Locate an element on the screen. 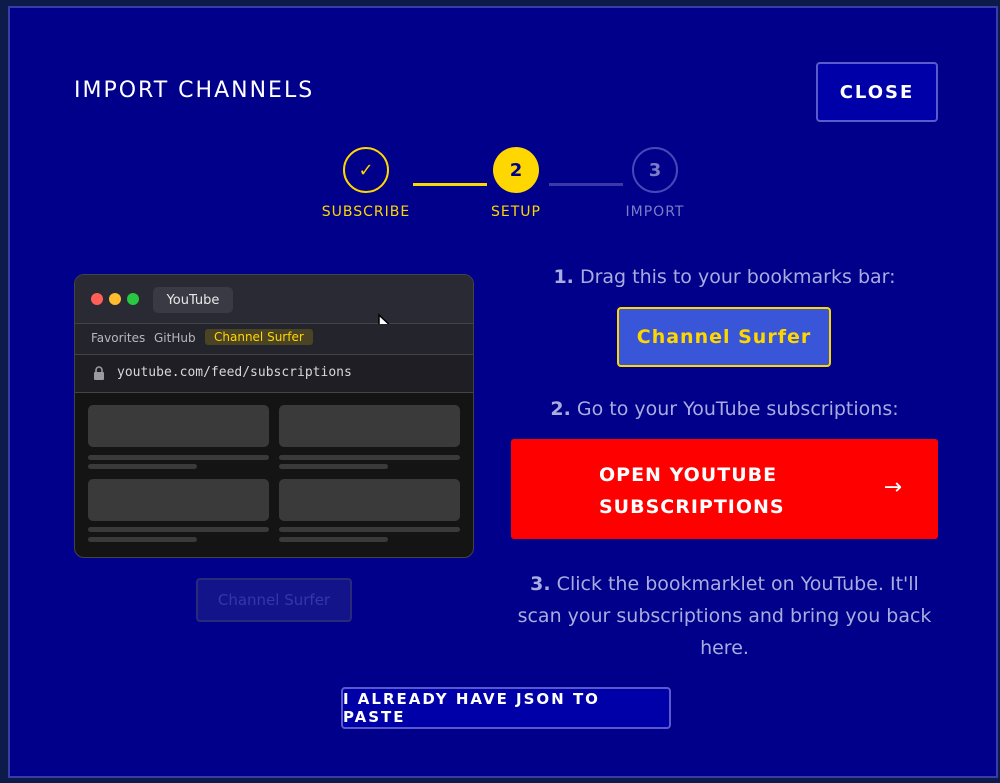  step-import-number: 3 is located at coordinates (655, 170).